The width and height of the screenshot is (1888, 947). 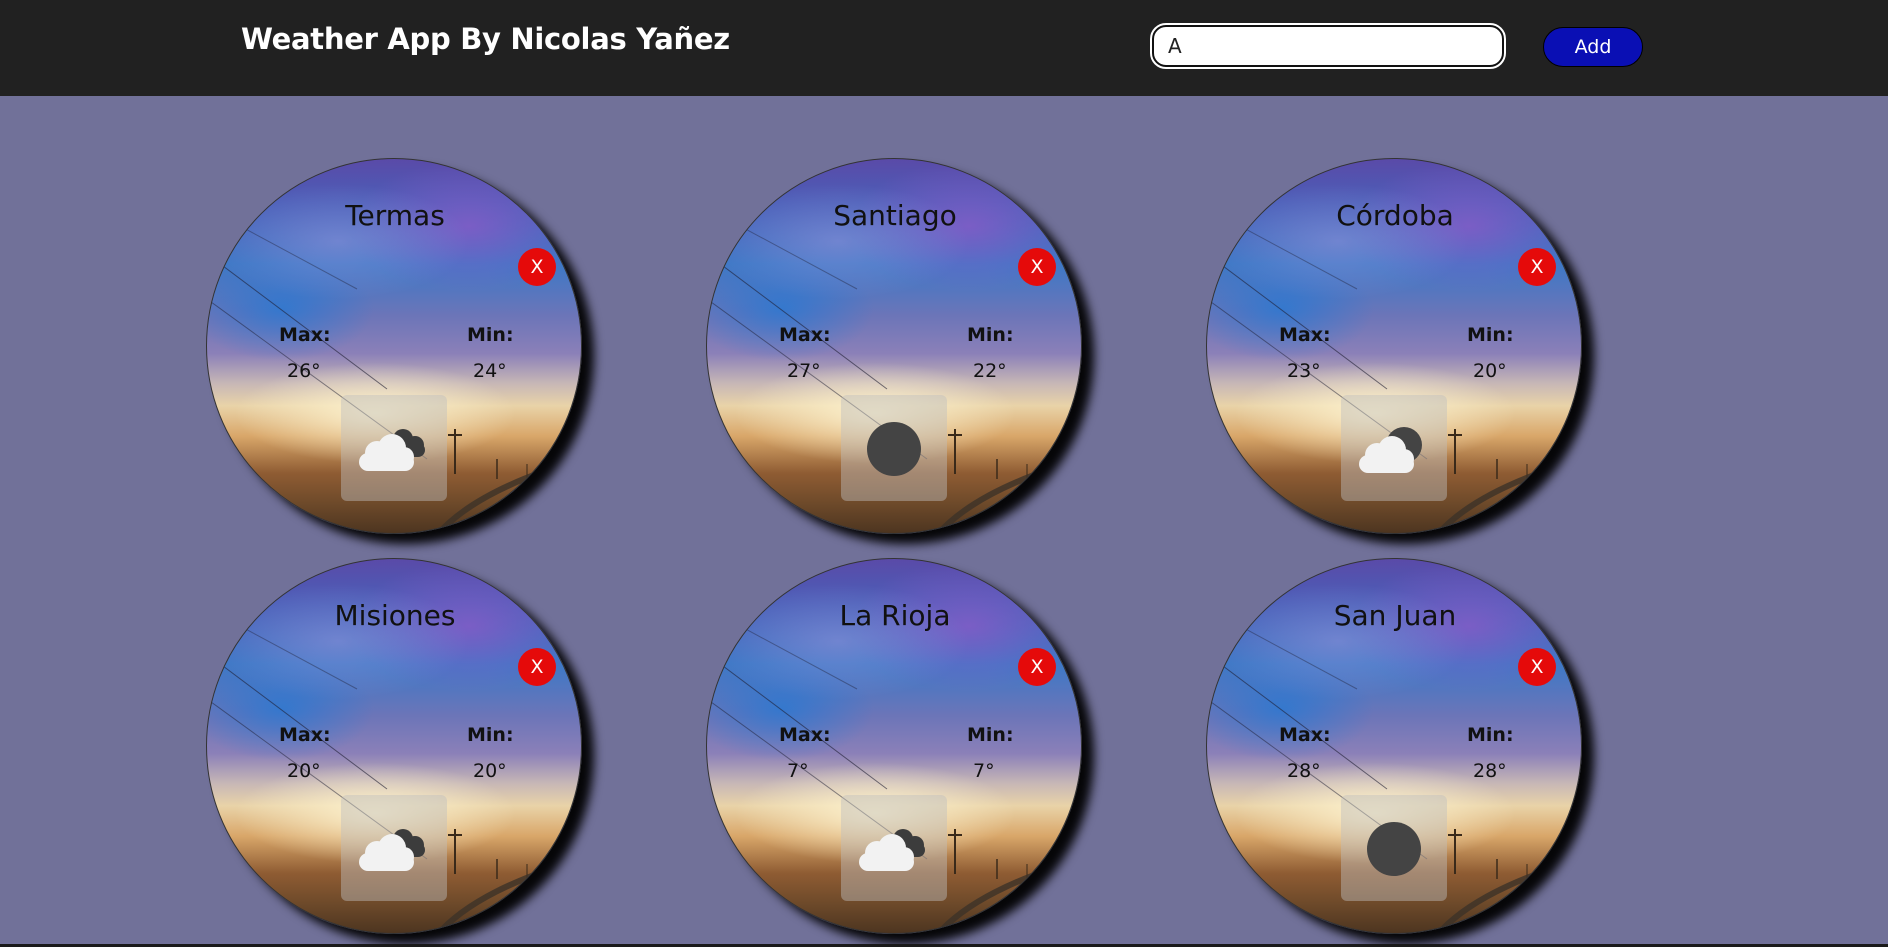 I want to click on navbar: Weather App By Nicolas Yañez Add, so click(x=944, y=48).